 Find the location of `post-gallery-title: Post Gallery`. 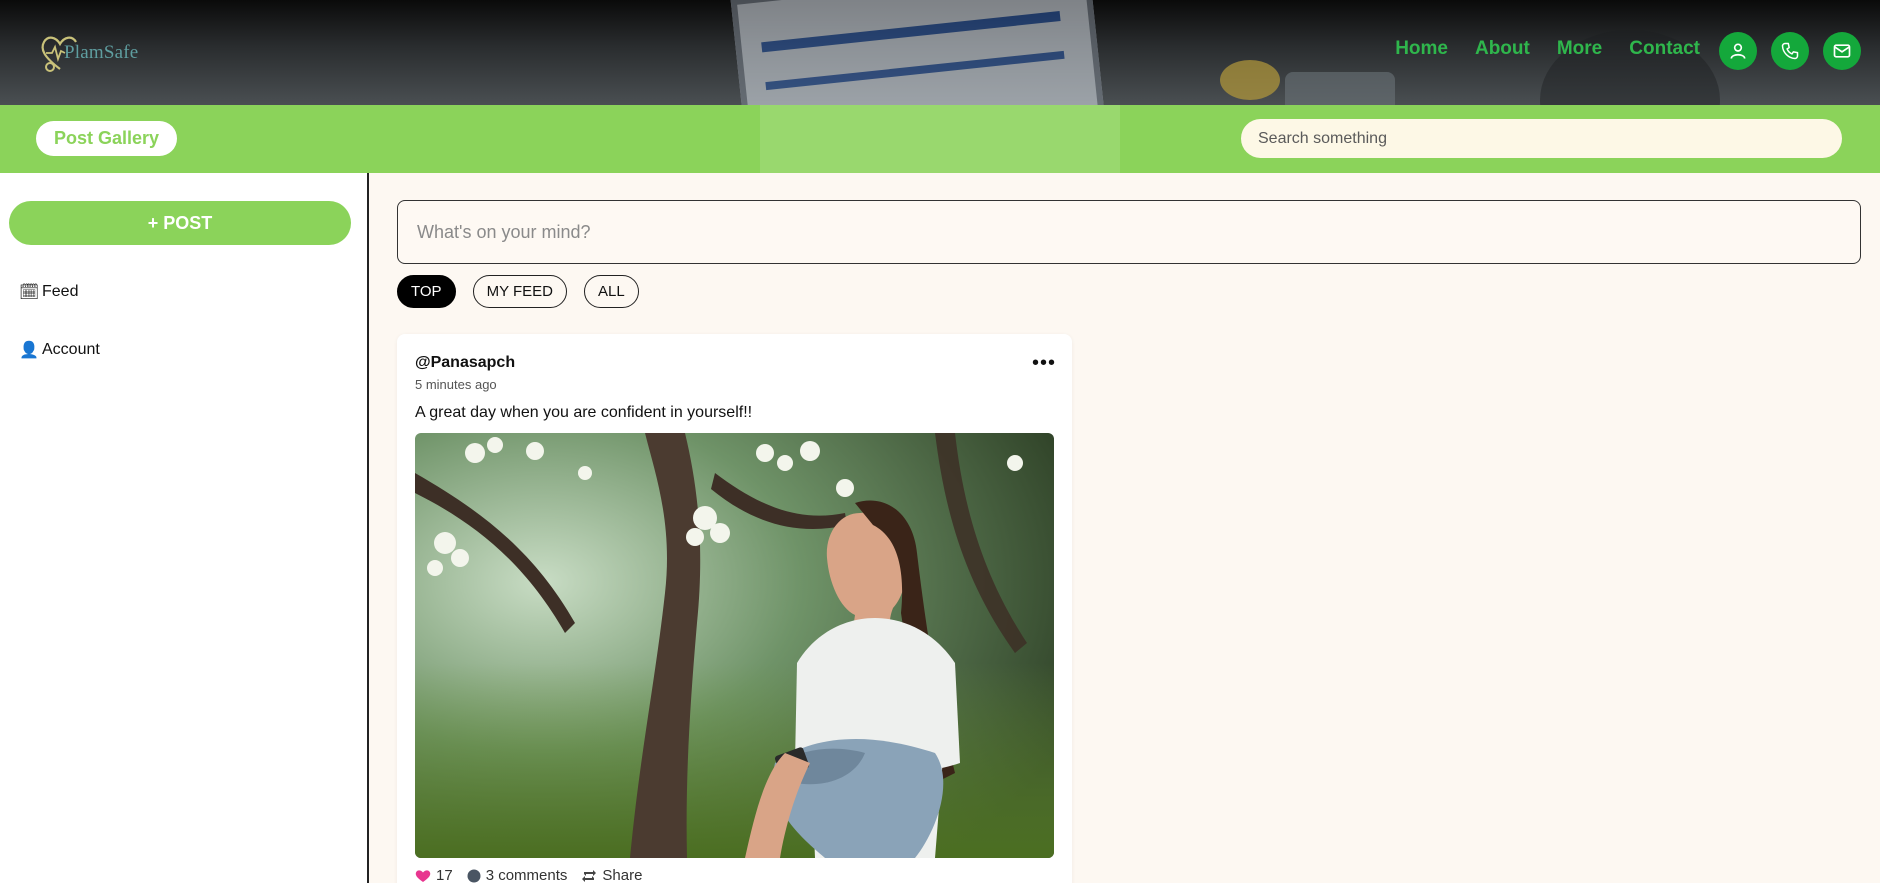

post-gallery-title: Post Gallery is located at coordinates (107, 138).